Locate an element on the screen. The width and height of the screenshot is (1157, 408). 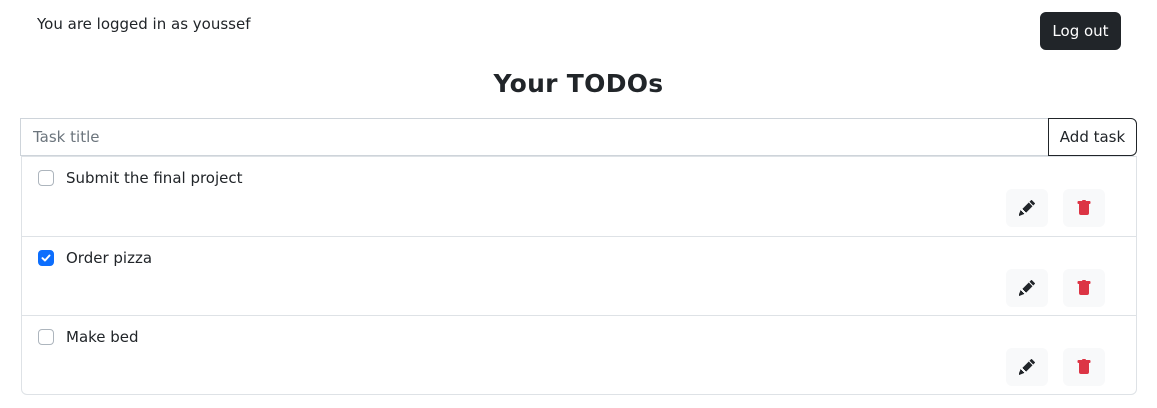
checkmark-icon is located at coordinates (46, 258).